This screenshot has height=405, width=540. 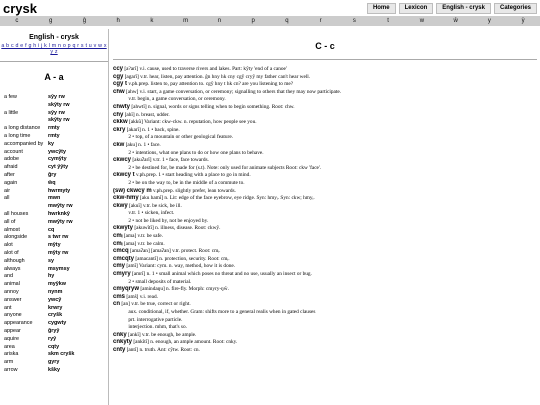 I want to click on headword: cgŷ t, so click(x=120, y=84).